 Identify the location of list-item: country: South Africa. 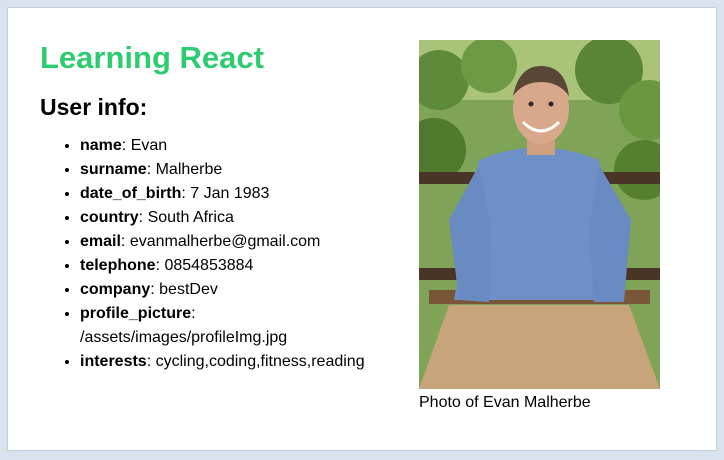
(240, 218).